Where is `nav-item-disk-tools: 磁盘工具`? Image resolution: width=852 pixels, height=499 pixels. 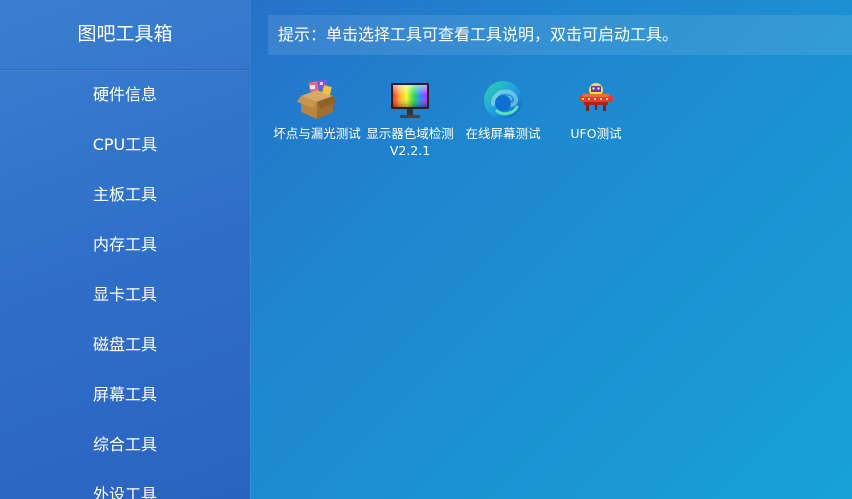
nav-item-disk-tools: 磁盘工具 is located at coordinates (125, 345).